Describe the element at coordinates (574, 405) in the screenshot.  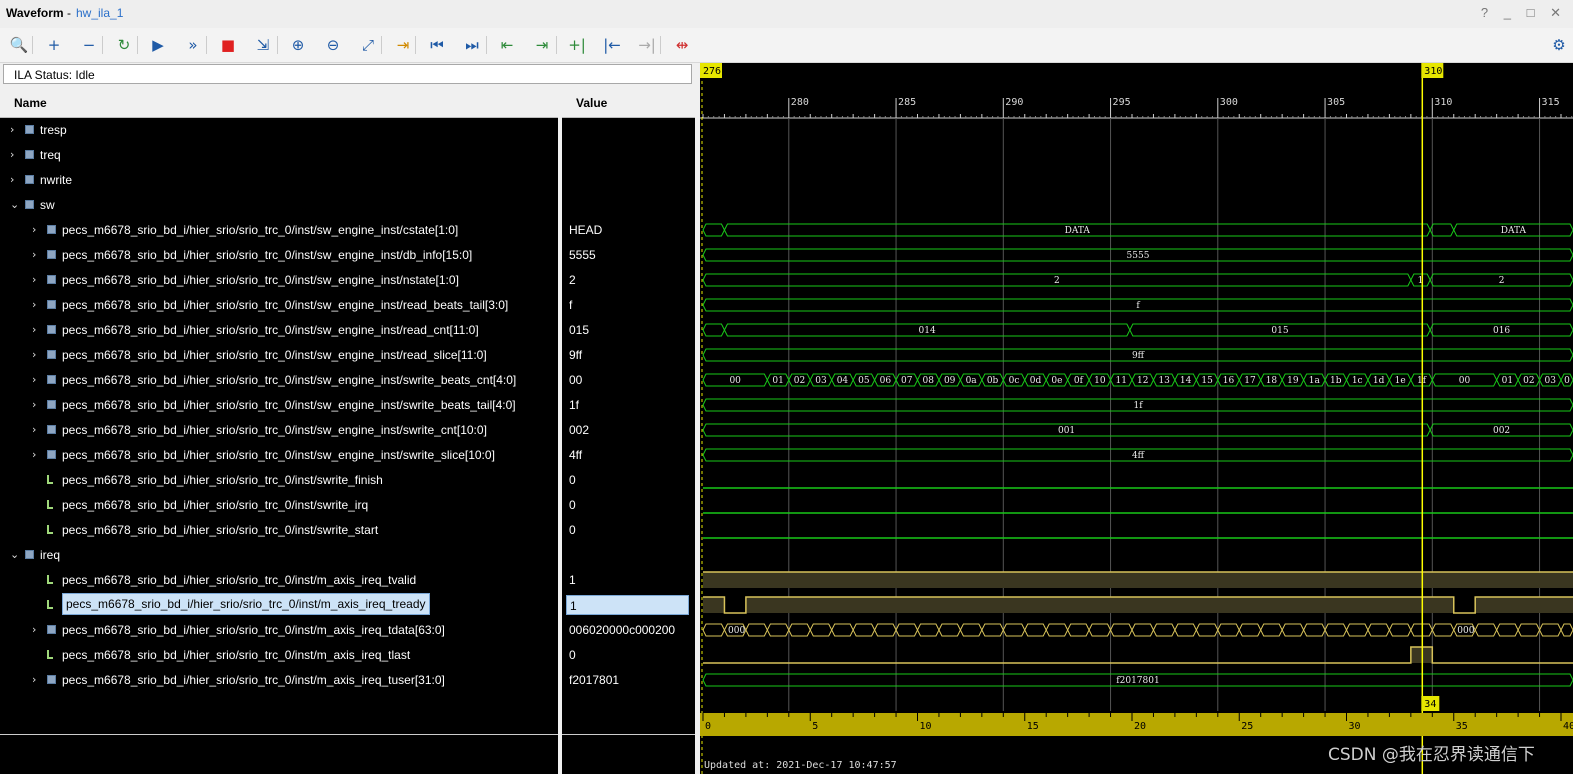
I see `signal-value: 1f` at that location.